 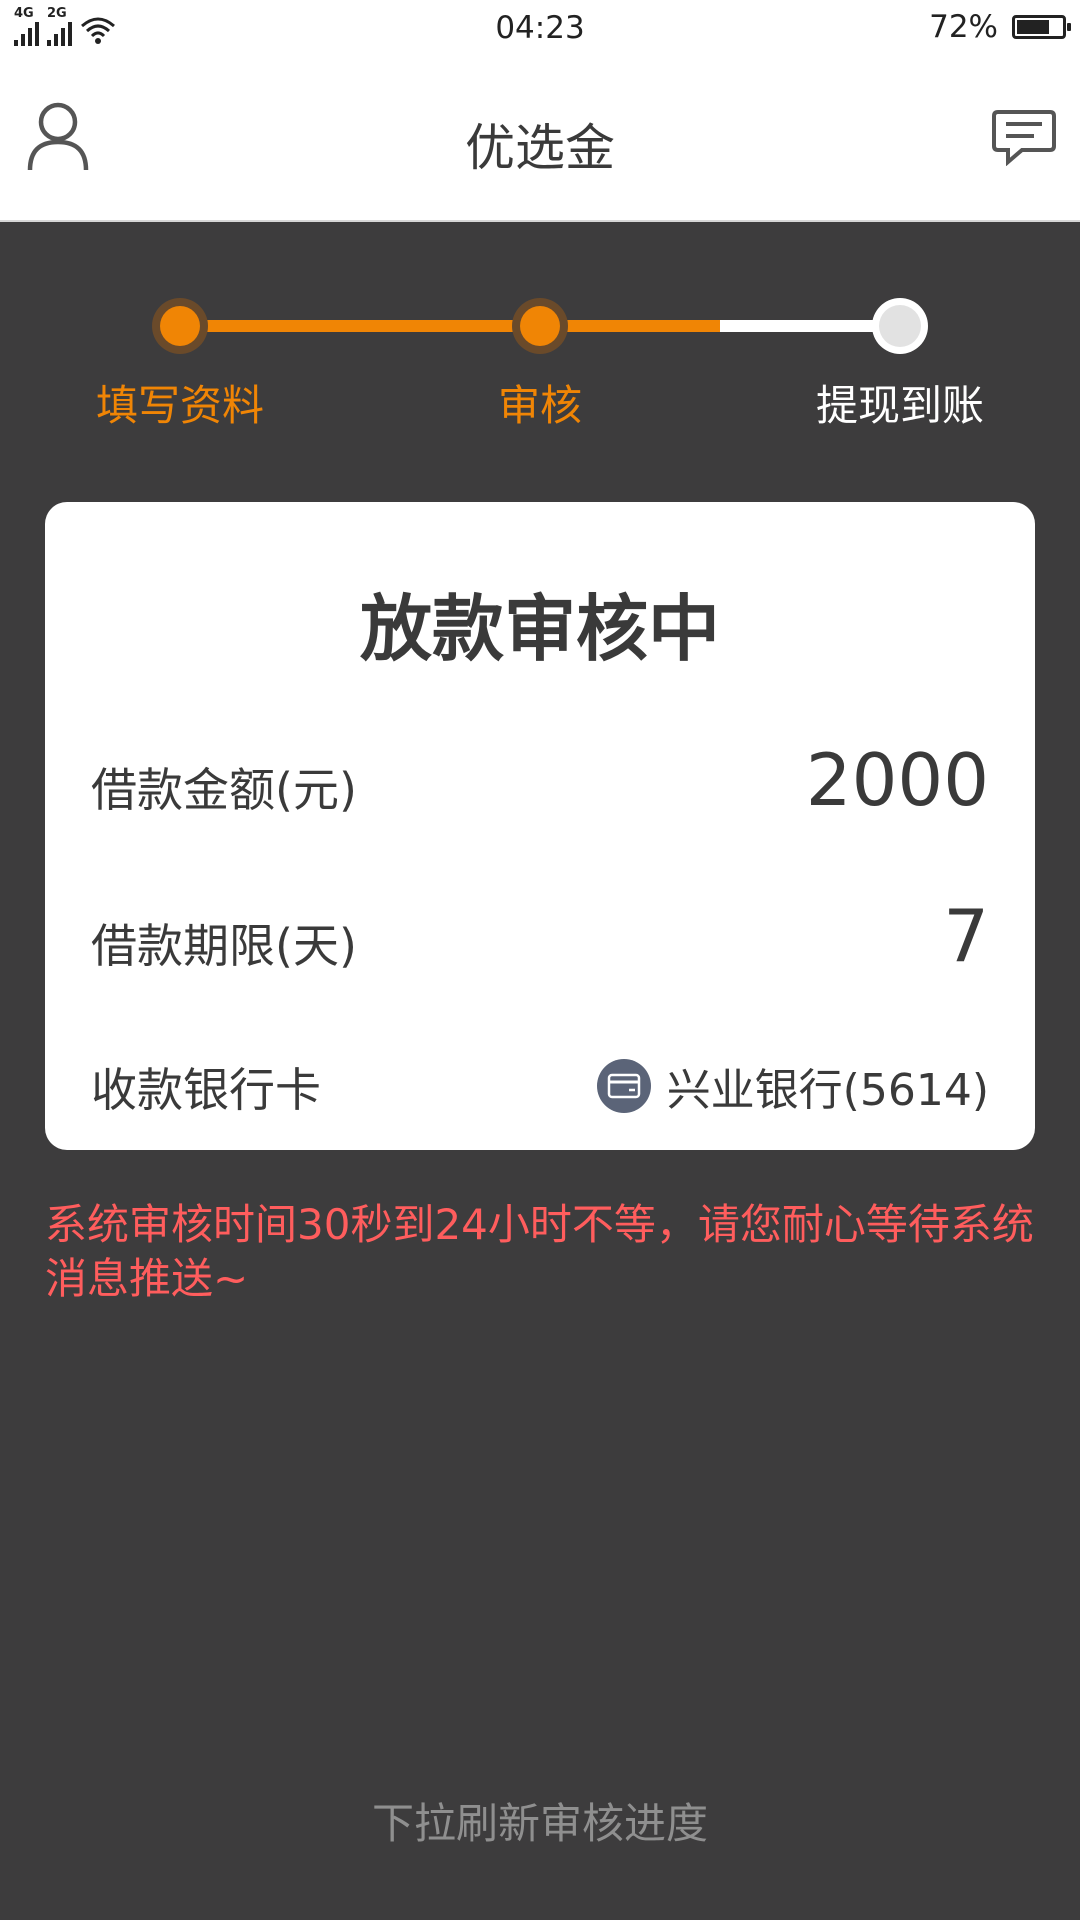 I want to click on step-1-dot, so click(x=180, y=326).